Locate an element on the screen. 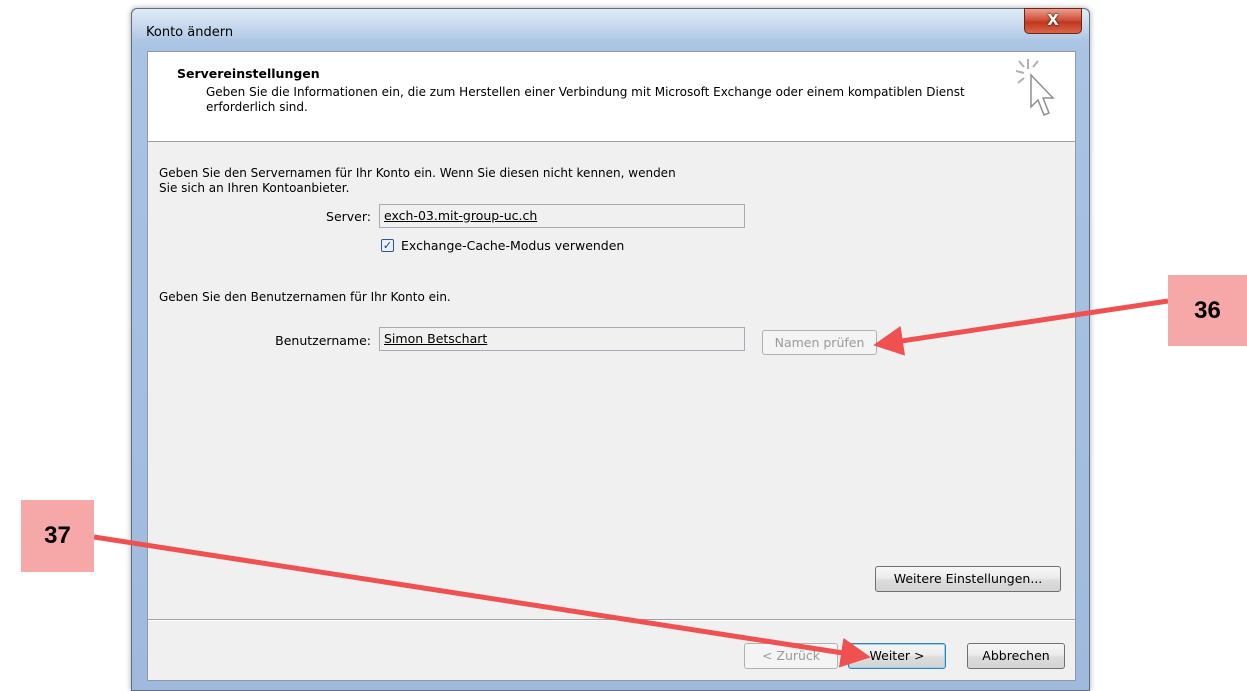  callout-36: 36 is located at coordinates (1207, 310).